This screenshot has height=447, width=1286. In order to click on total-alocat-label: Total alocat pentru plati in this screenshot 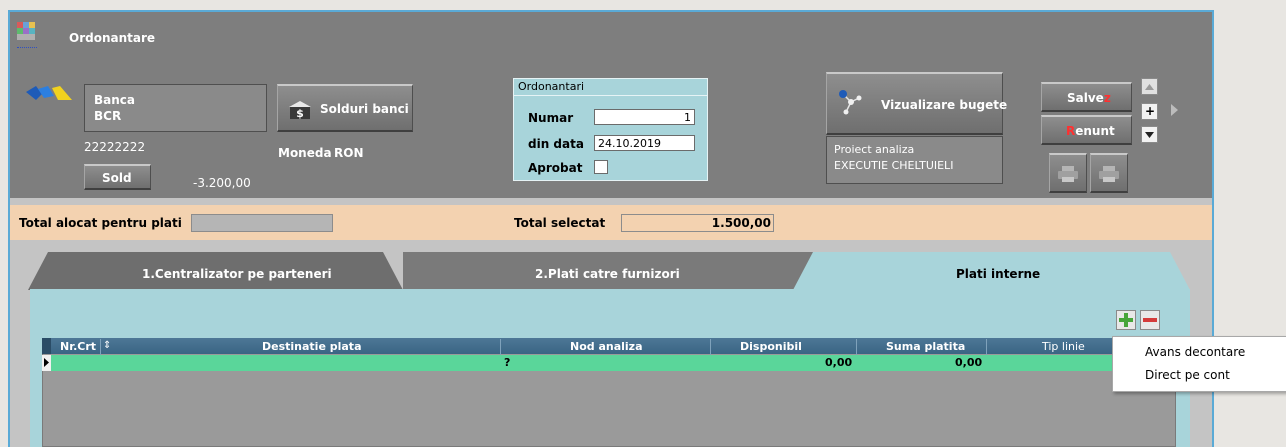, I will do `click(100, 223)`.